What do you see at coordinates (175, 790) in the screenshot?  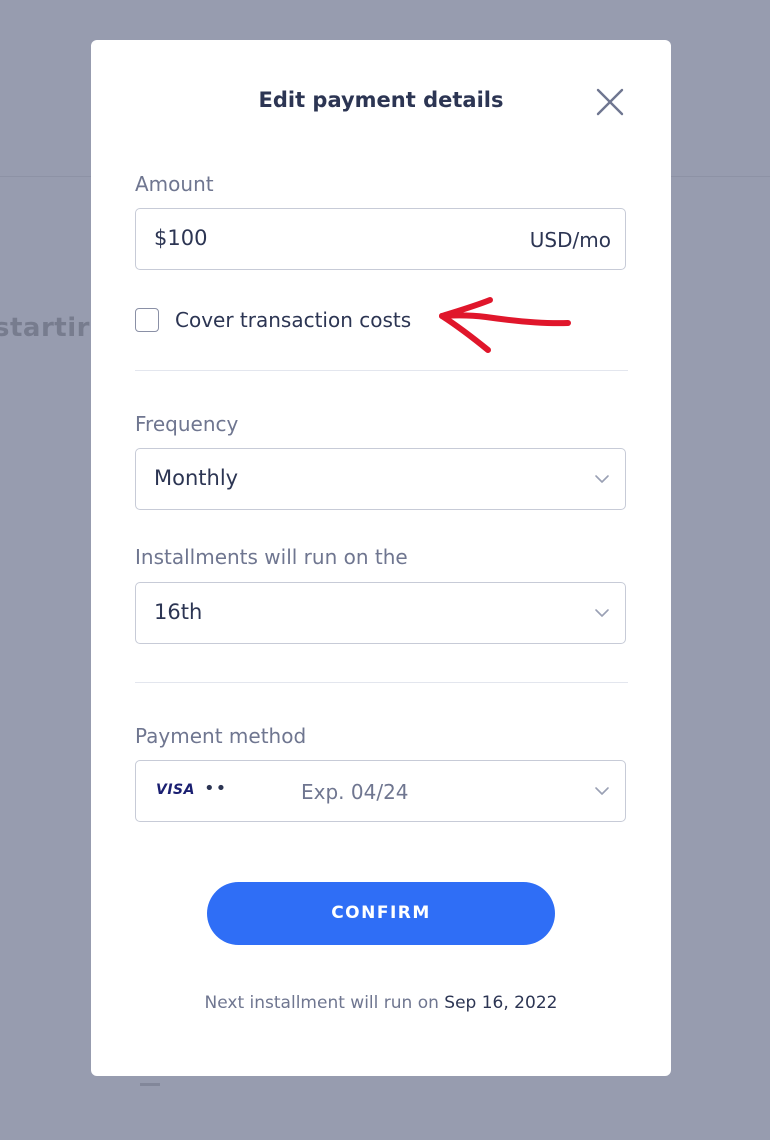 I see `visa-logo-icon: VISA` at bounding box center [175, 790].